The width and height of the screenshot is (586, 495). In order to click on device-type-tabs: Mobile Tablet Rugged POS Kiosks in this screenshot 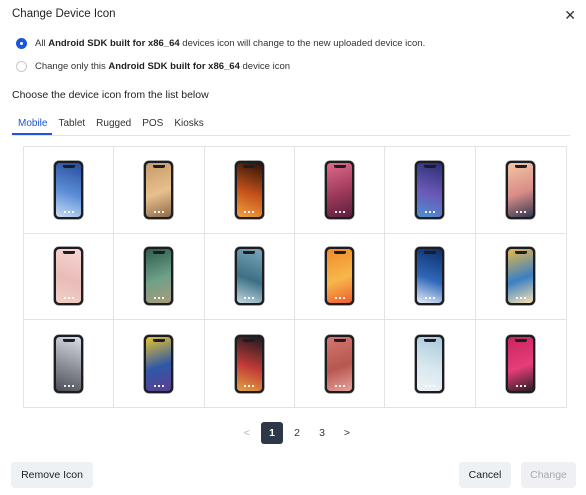, I will do `click(291, 125)`.